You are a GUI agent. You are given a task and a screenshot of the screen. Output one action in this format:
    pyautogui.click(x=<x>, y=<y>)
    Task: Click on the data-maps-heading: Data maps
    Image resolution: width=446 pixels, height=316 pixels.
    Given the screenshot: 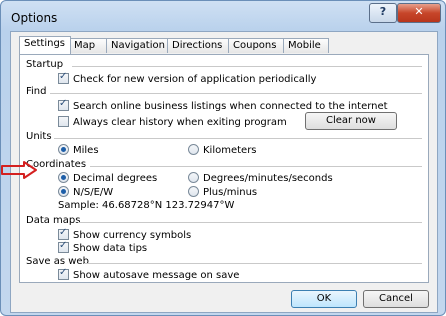 What is the action you would take?
    pyautogui.click(x=53, y=220)
    